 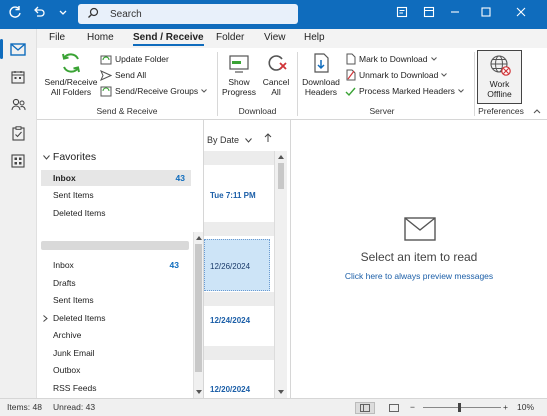 What do you see at coordinates (39, 14) in the screenshot?
I see `undo-icon` at bounding box center [39, 14].